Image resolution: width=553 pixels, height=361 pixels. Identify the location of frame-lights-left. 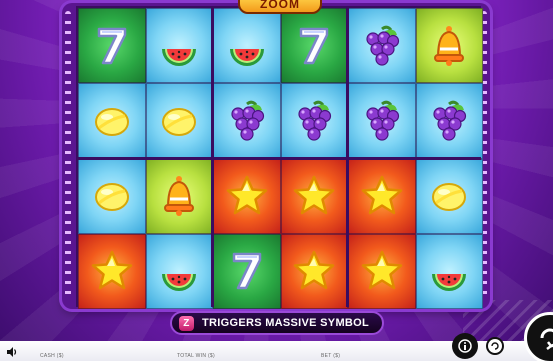
(68, 156).